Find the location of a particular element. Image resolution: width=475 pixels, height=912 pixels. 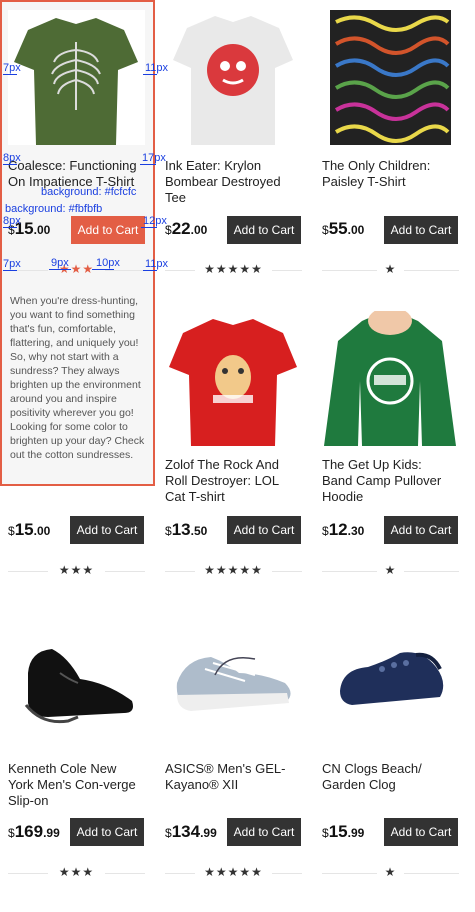

add-to-cart-button-3: Add to Cart is located at coordinates (421, 230).